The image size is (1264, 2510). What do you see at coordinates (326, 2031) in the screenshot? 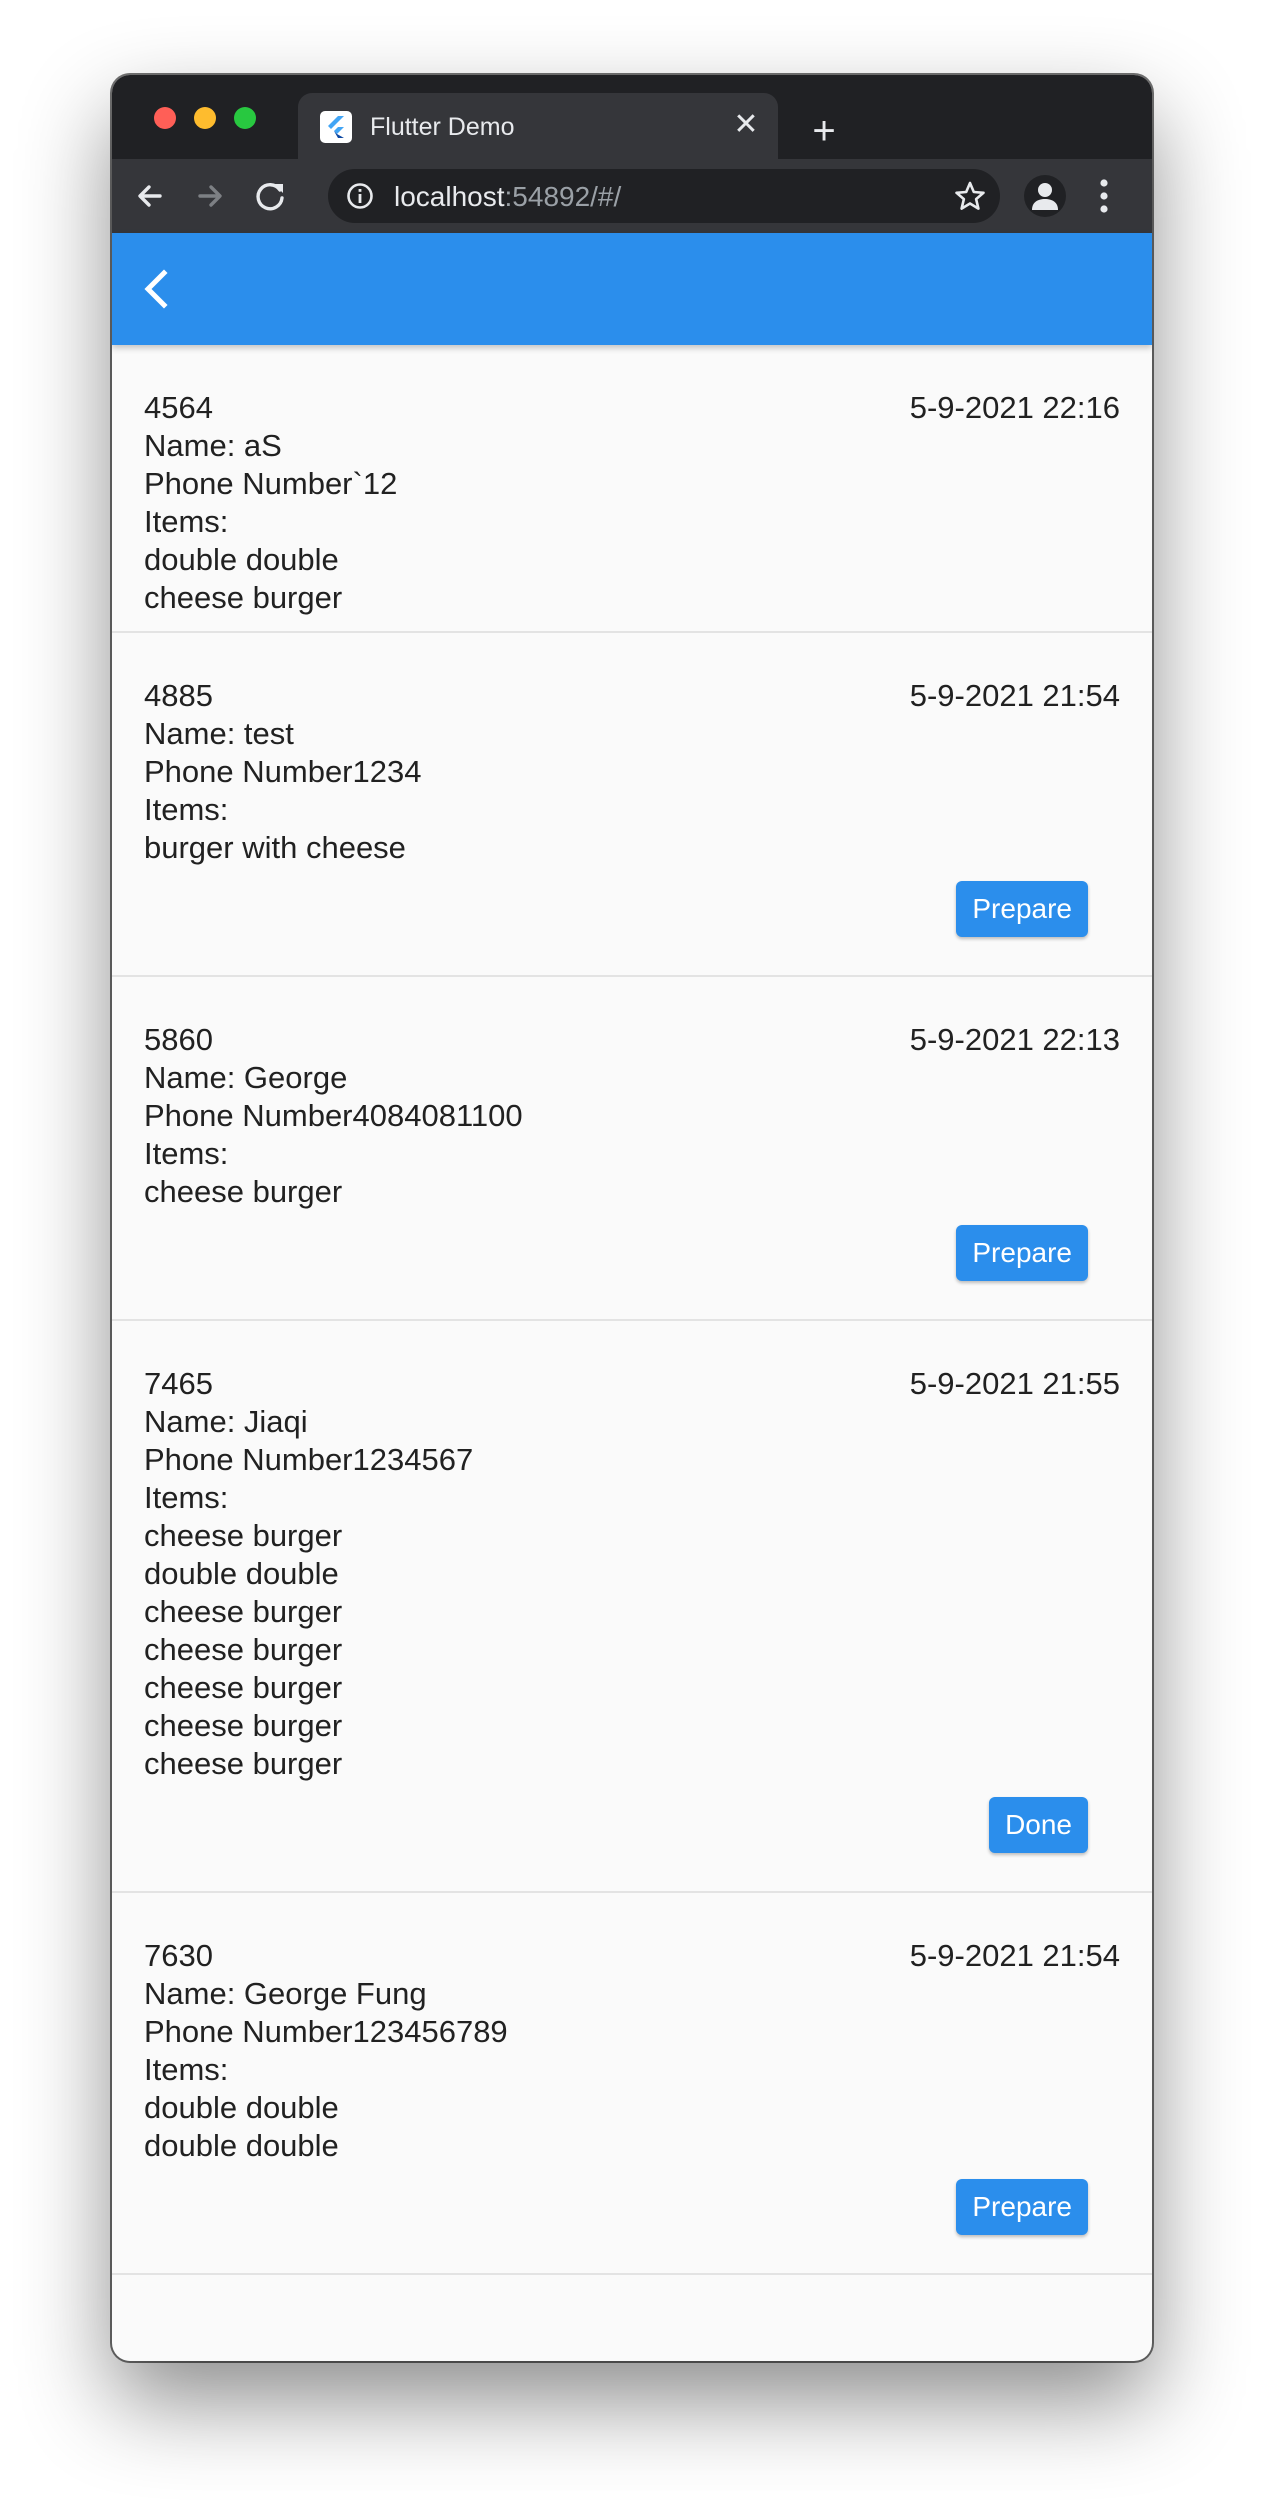
I see `customer-phone: Phone Number123456789` at bounding box center [326, 2031].